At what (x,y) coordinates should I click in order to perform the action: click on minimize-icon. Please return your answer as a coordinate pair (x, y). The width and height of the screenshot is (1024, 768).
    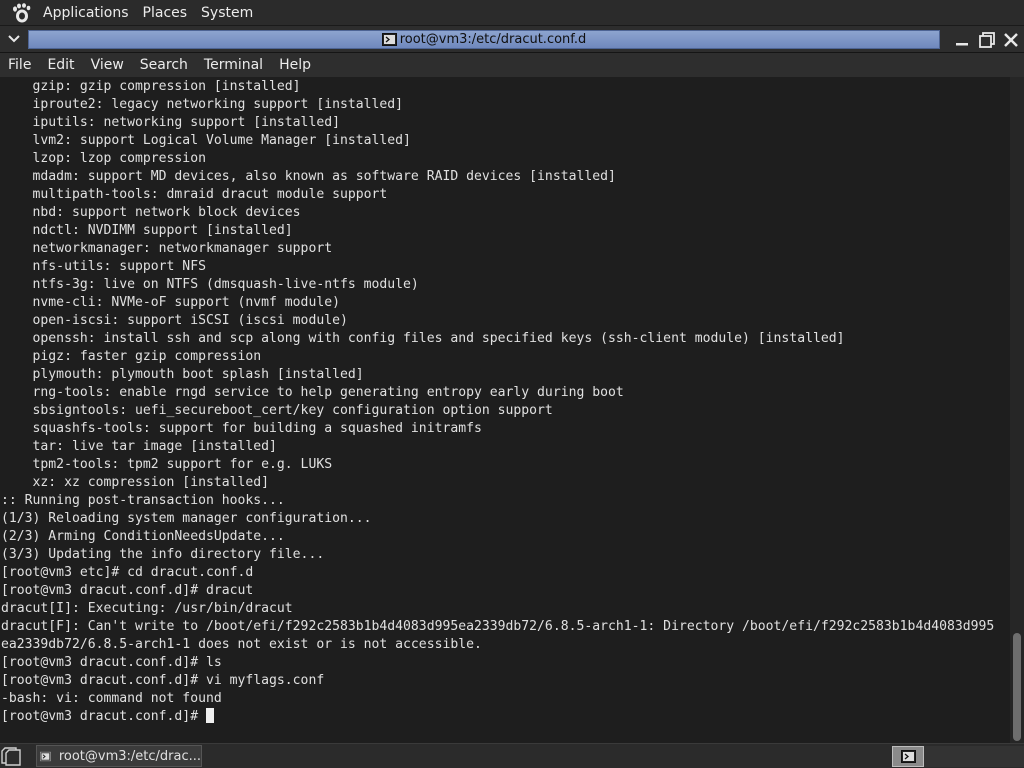
    Looking at the image, I should click on (962, 40).